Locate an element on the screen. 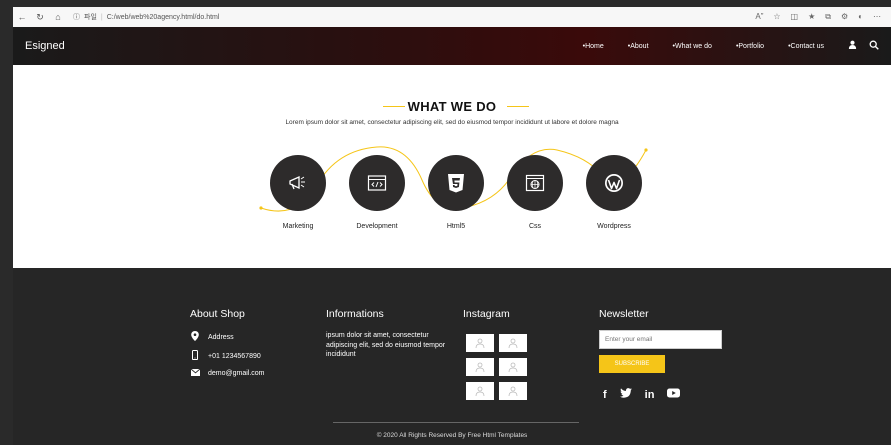  wordpress-icon is located at coordinates (614, 183).